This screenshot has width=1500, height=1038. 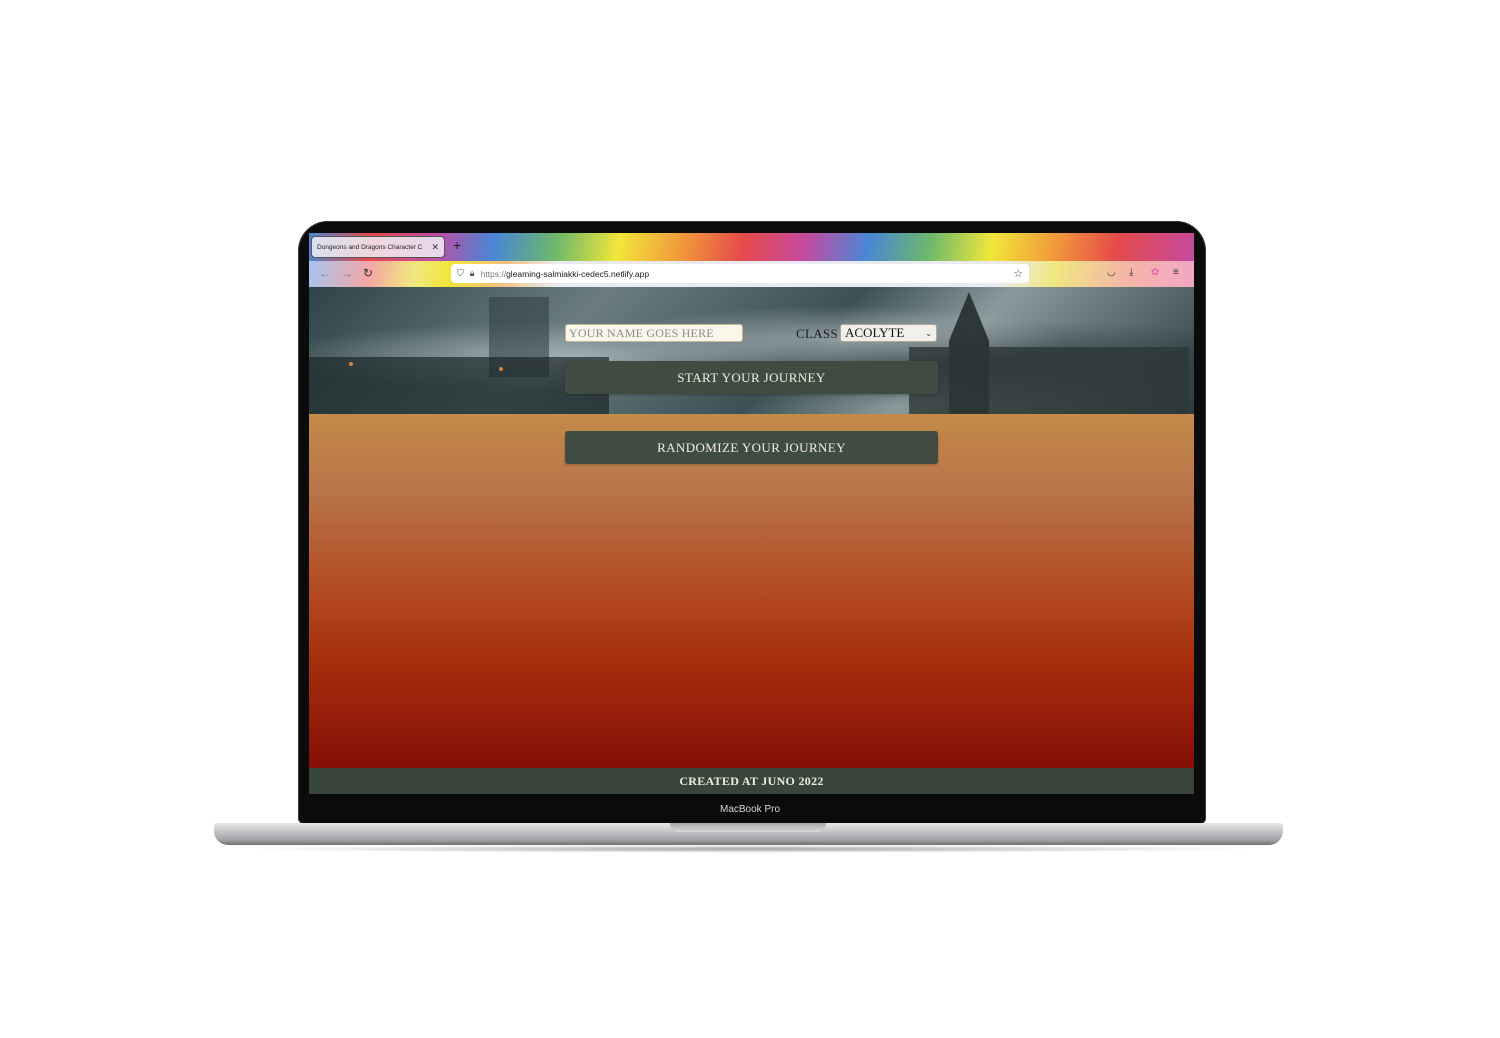 What do you see at coordinates (928, 333) in the screenshot?
I see `chevron-down-icon: ⌄` at bounding box center [928, 333].